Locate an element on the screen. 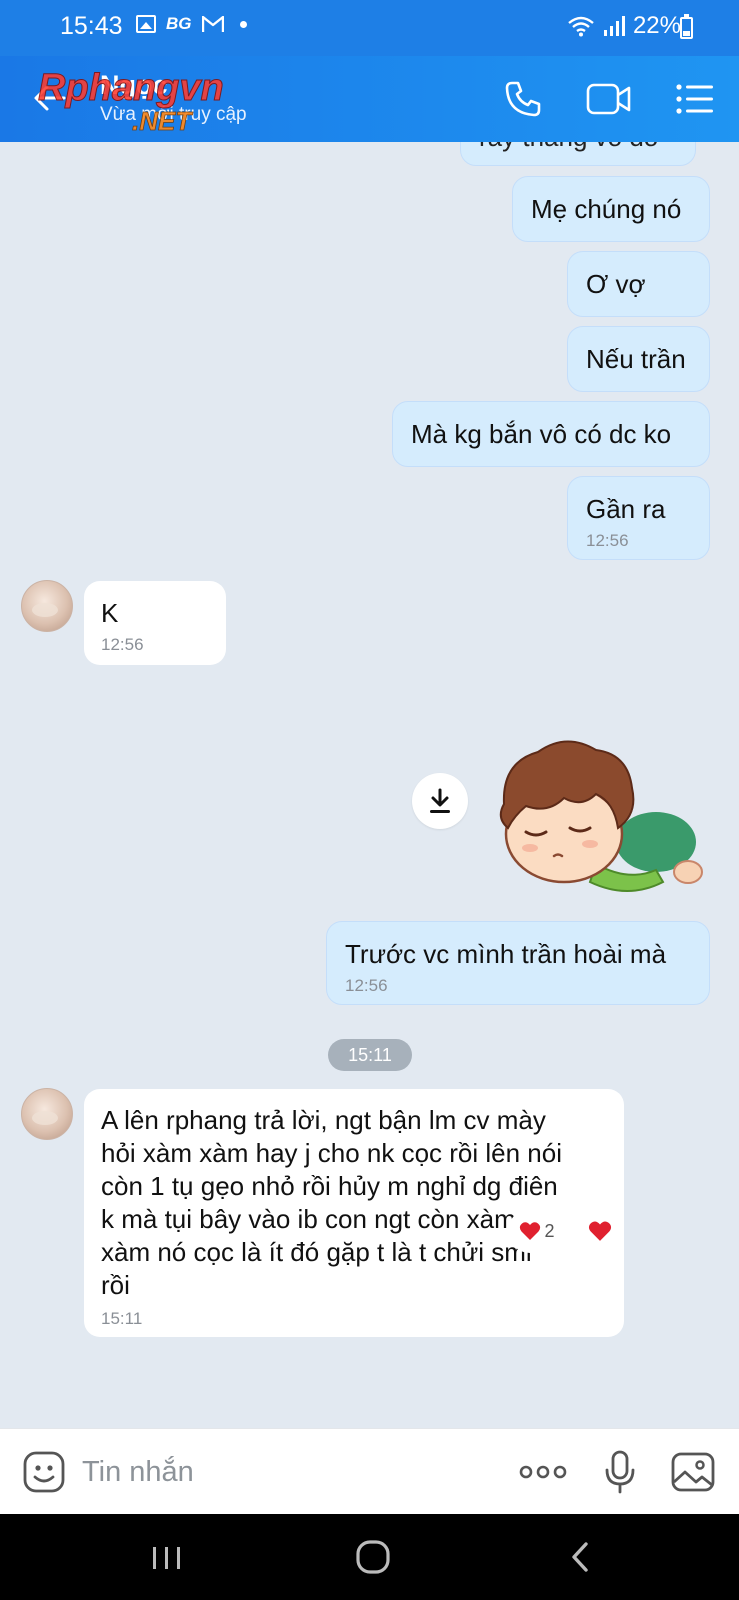  composer-bar is located at coordinates (369, 1471).